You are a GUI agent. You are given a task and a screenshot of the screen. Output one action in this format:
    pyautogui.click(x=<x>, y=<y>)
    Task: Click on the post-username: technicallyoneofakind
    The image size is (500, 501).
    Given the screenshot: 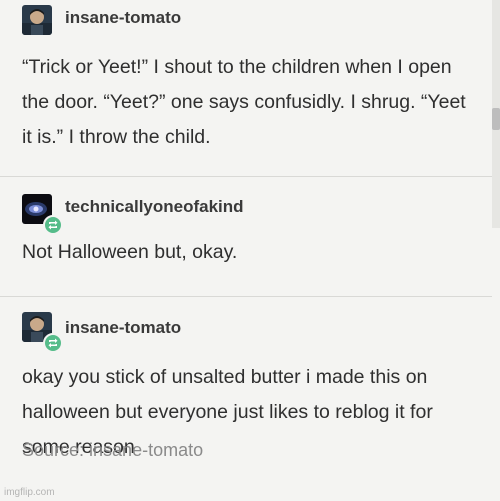 What is the action you would take?
    pyautogui.click(x=154, y=207)
    